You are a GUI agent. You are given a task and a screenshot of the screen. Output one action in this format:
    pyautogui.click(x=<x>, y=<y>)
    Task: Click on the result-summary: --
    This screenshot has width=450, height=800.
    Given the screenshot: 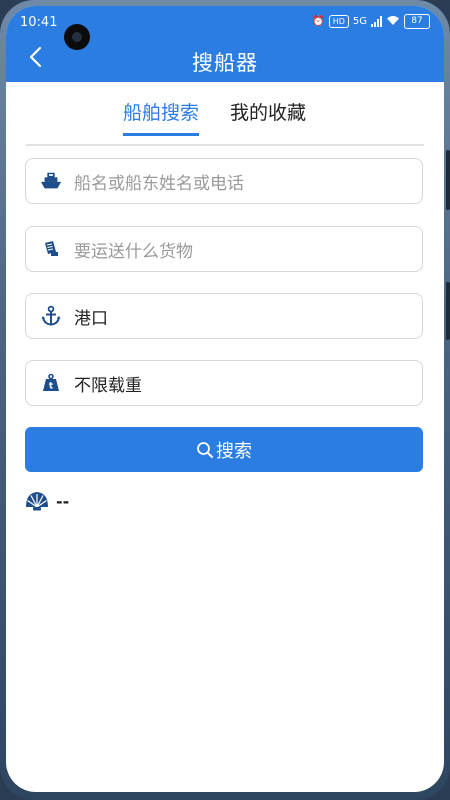 What is the action you would take?
    pyautogui.click(x=46, y=501)
    